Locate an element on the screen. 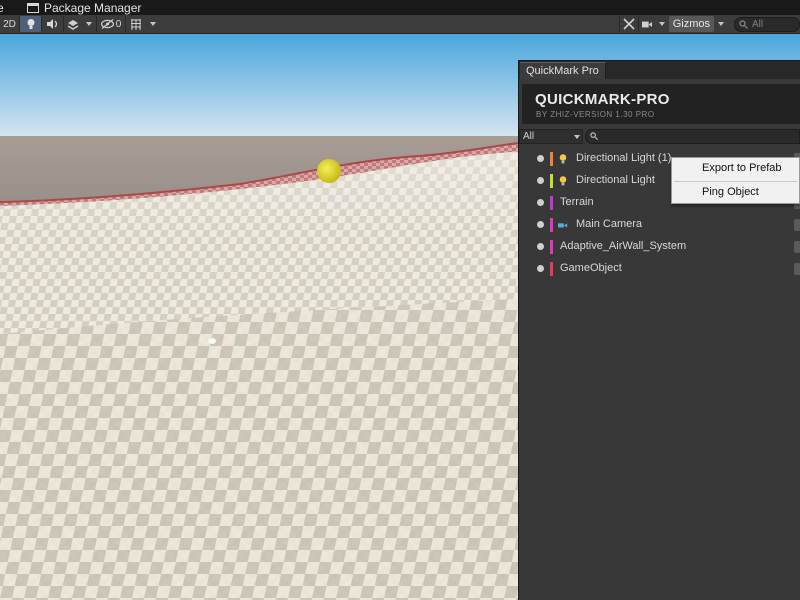 This screenshot has height=600, width=800. list-item: Adaptive_AirWall_System is located at coordinates (659, 247).